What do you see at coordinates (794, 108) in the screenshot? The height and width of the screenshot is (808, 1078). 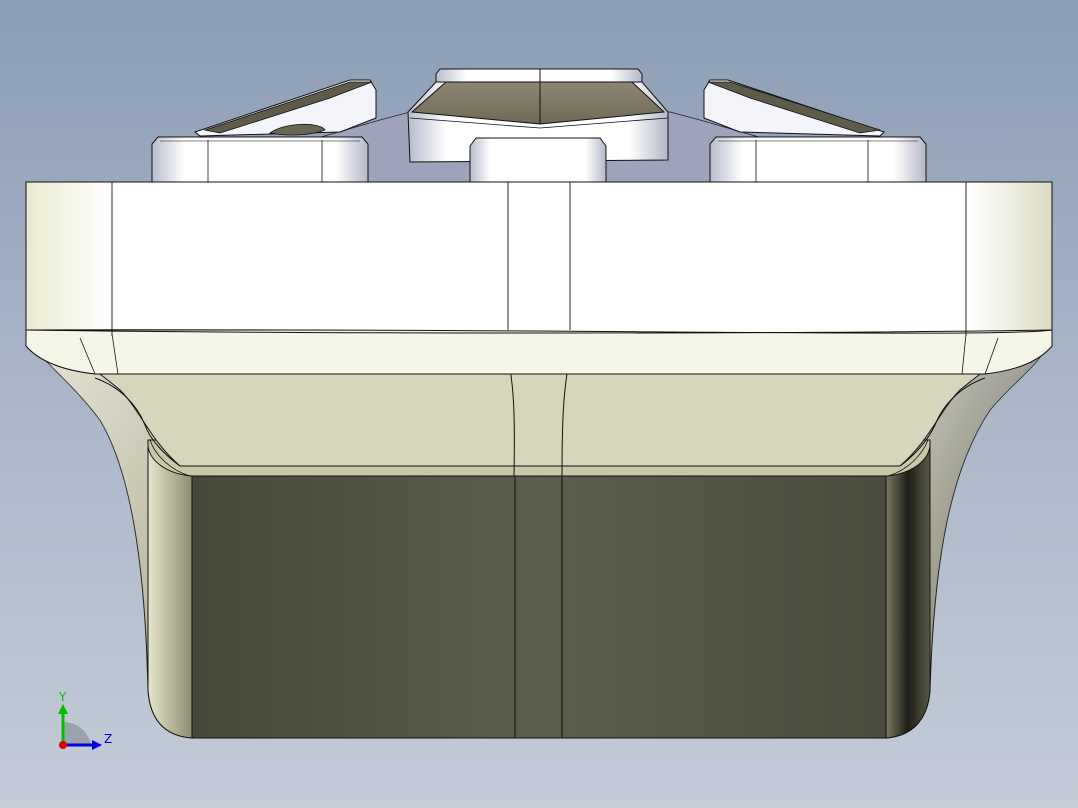 I see `right-rib` at bounding box center [794, 108].